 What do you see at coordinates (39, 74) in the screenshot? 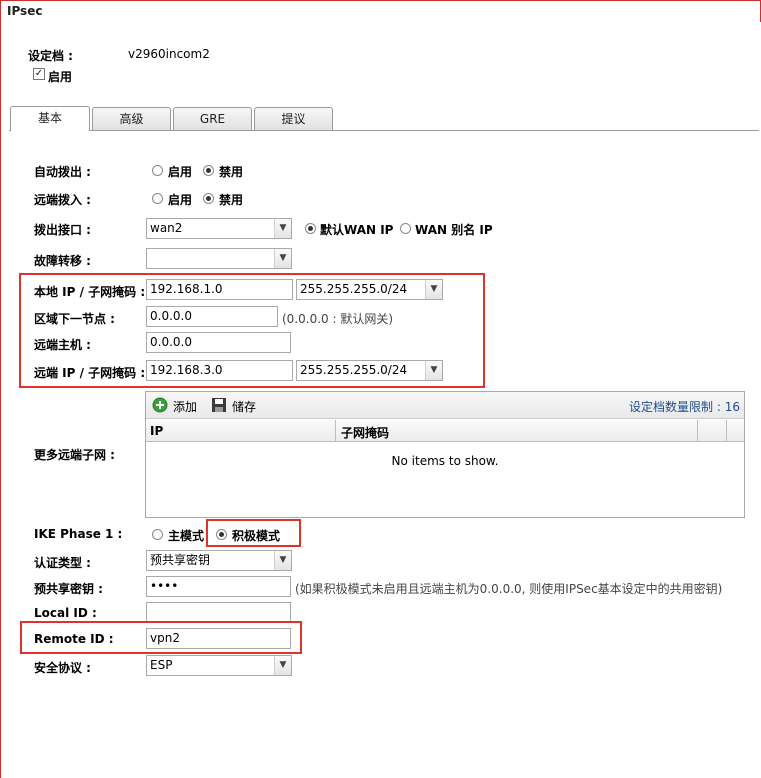
I see `enable-checkbox: ✓` at bounding box center [39, 74].